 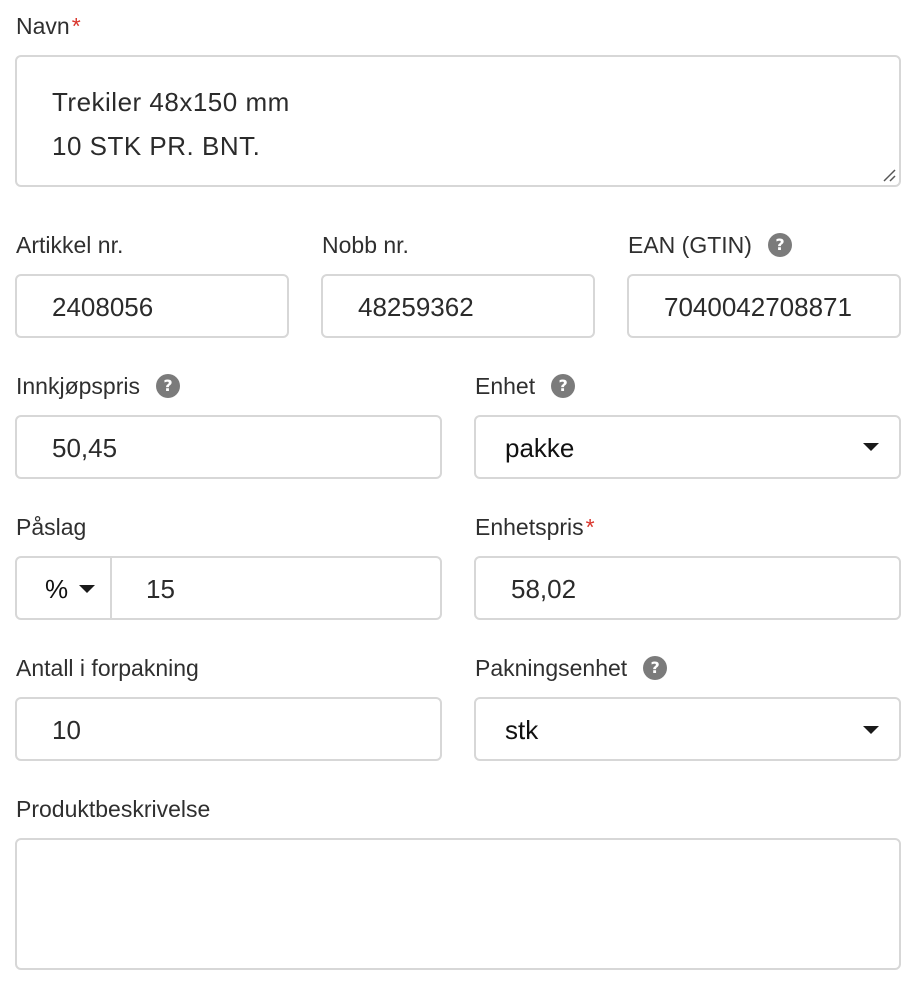 What do you see at coordinates (160, 589) in the screenshot?
I see `markup-value: 15` at bounding box center [160, 589].